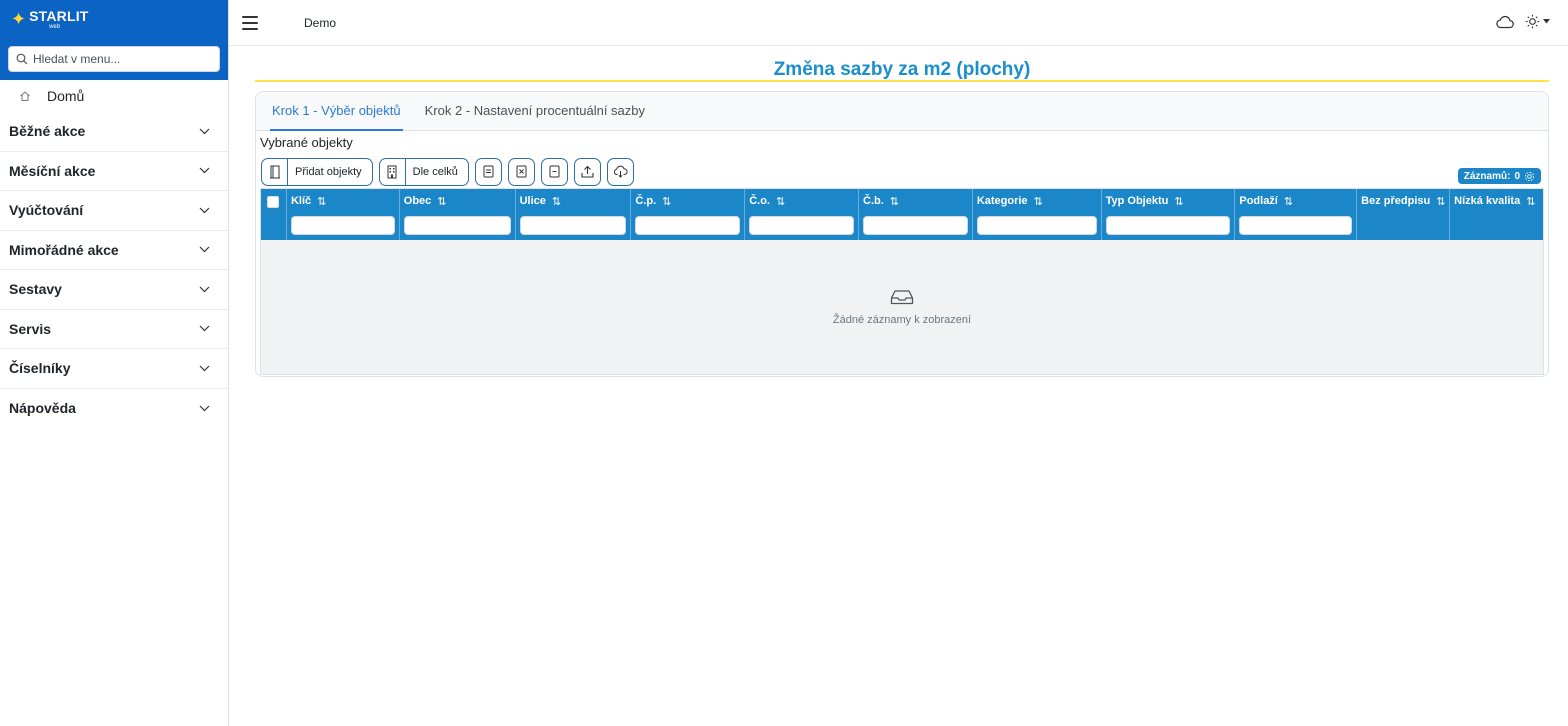 The width and height of the screenshot is (1568, 726). I want to click on sidebar-item-home: Domů, so click(114, 96).